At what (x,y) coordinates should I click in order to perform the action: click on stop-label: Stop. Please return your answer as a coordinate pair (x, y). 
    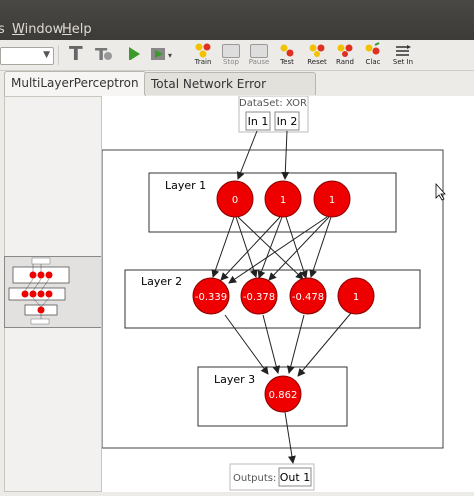
    Looking at the image, I should click on (231, 62).